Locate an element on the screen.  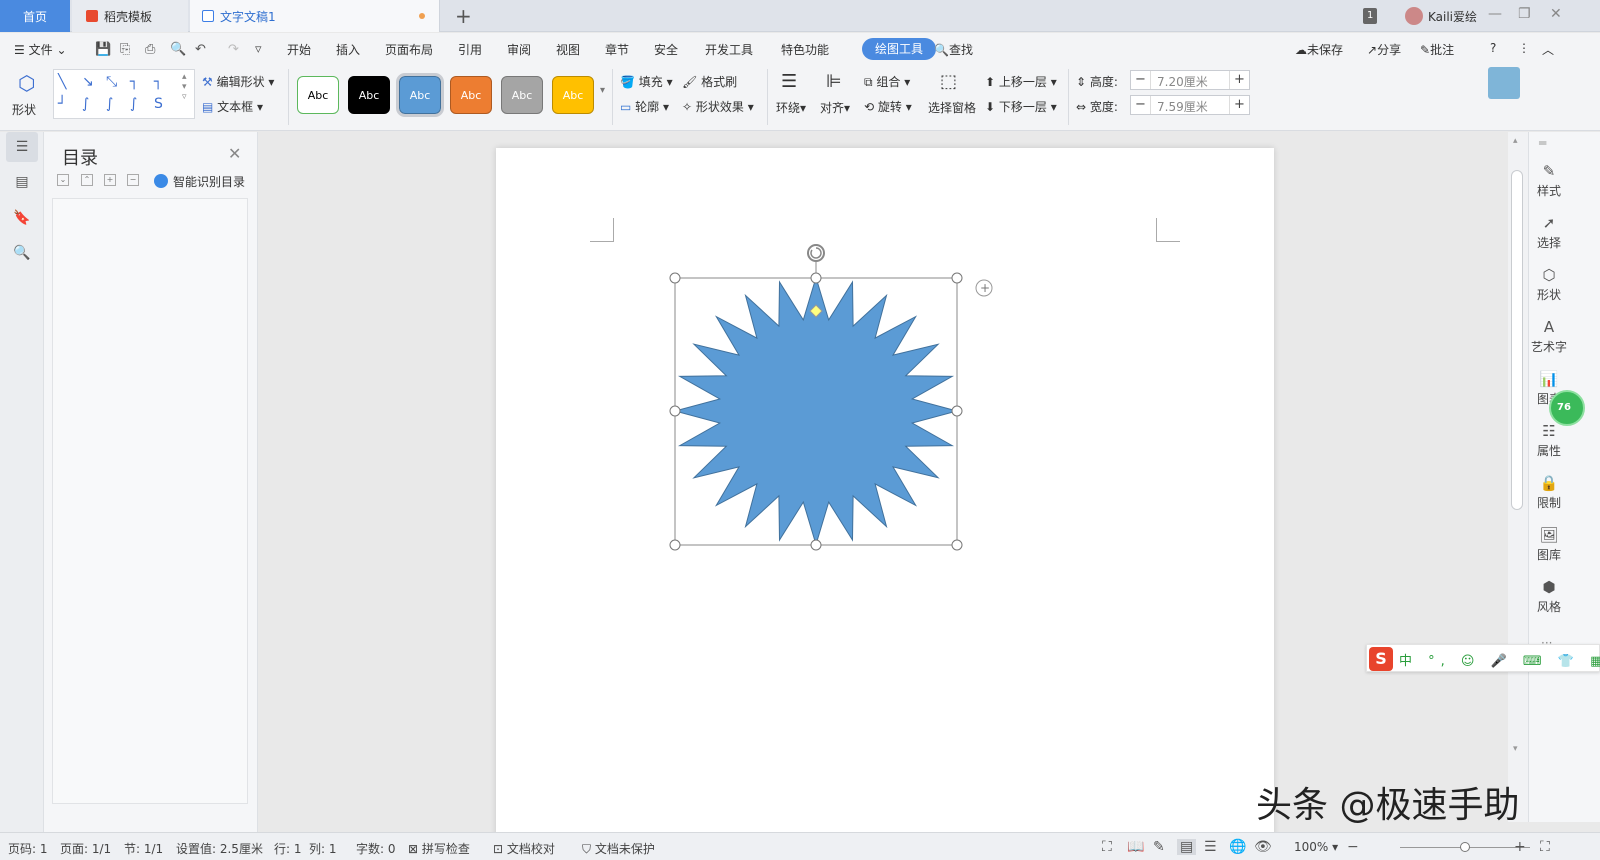
spell-check-button: ⊠ 拼写检查 is located at coordinates (439, 848).